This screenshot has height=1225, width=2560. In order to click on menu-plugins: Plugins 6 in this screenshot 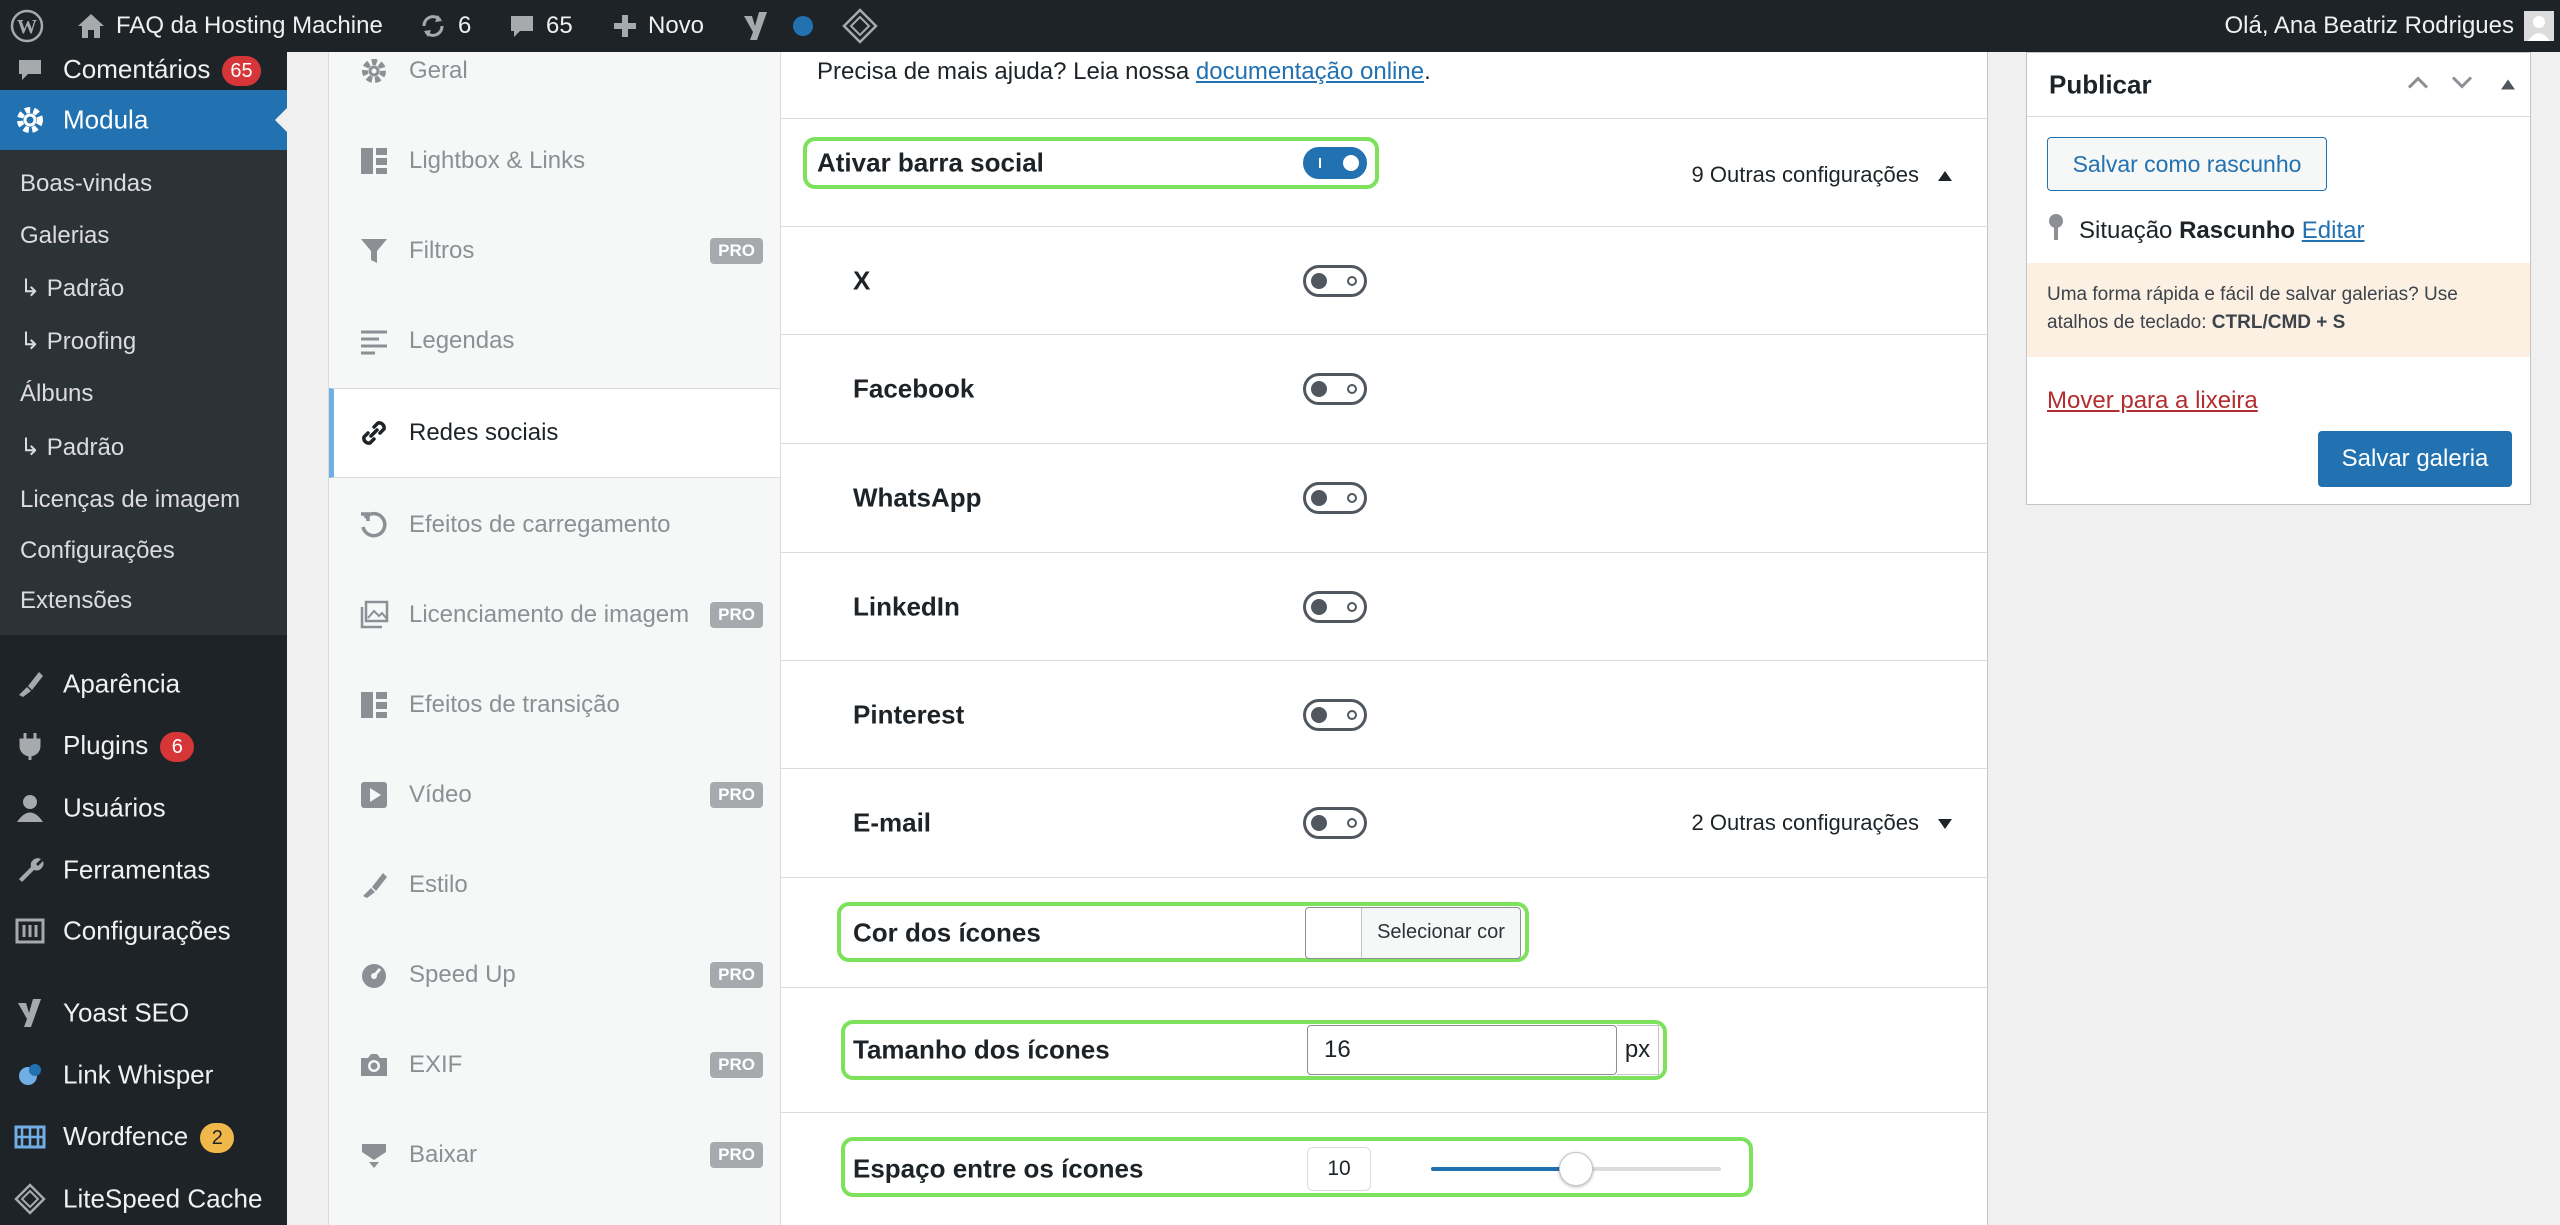, I will do `click(143, 746)`.